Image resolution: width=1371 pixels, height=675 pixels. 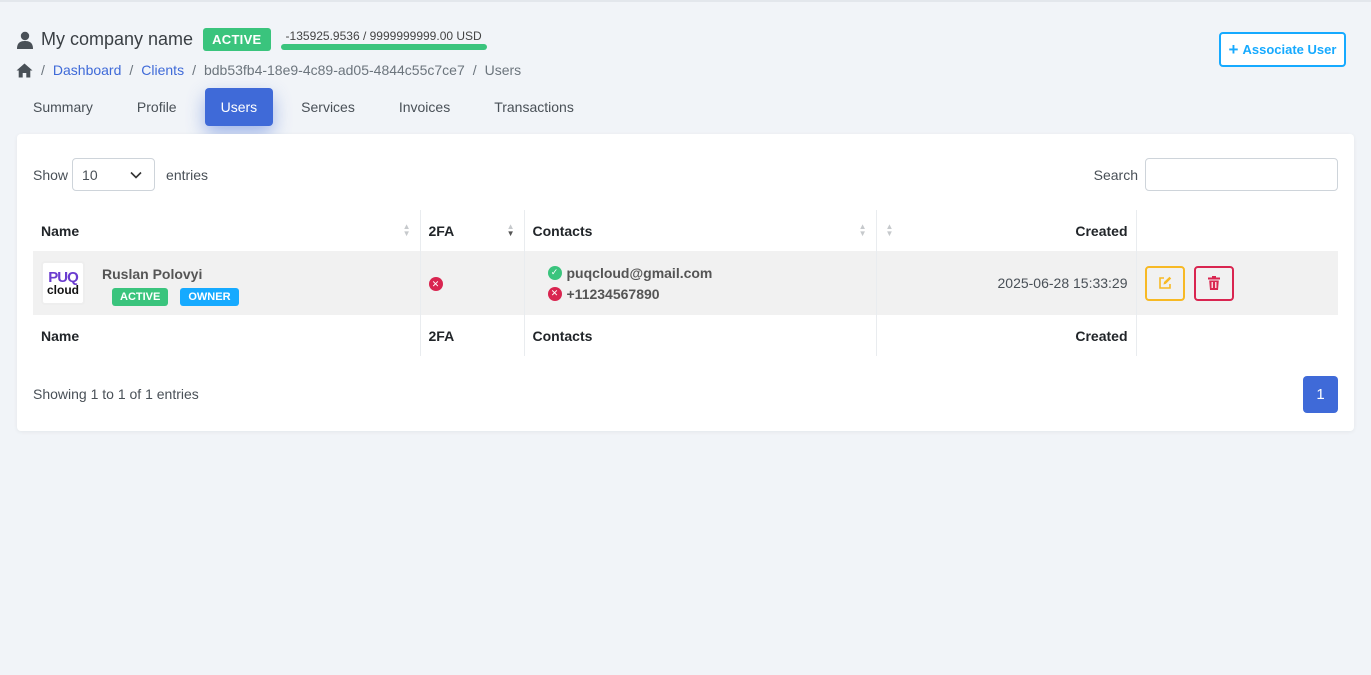 What do you see at coordinates (237, 39) in the screenshot?
I see `status-badge: ACTIVE` at bounding box center [237, 39].